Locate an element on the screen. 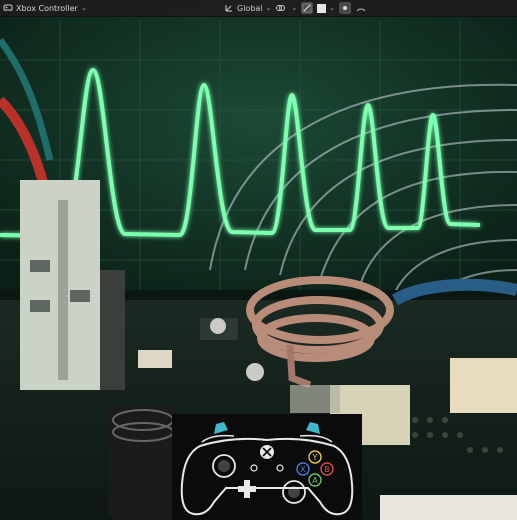 The width and height of the screenshot is (517, 520). snap-pivot-icon is located at coordinates (281, 8).